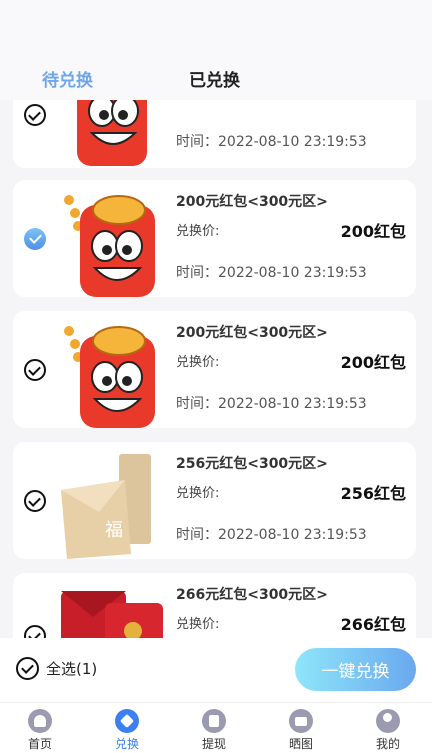 The height and width of the screenshot is (753, 432). What do you see at coordinates (300, 744) in the screenshot?
I see `nav-label: 晒图` at bounding box center [300, 744].